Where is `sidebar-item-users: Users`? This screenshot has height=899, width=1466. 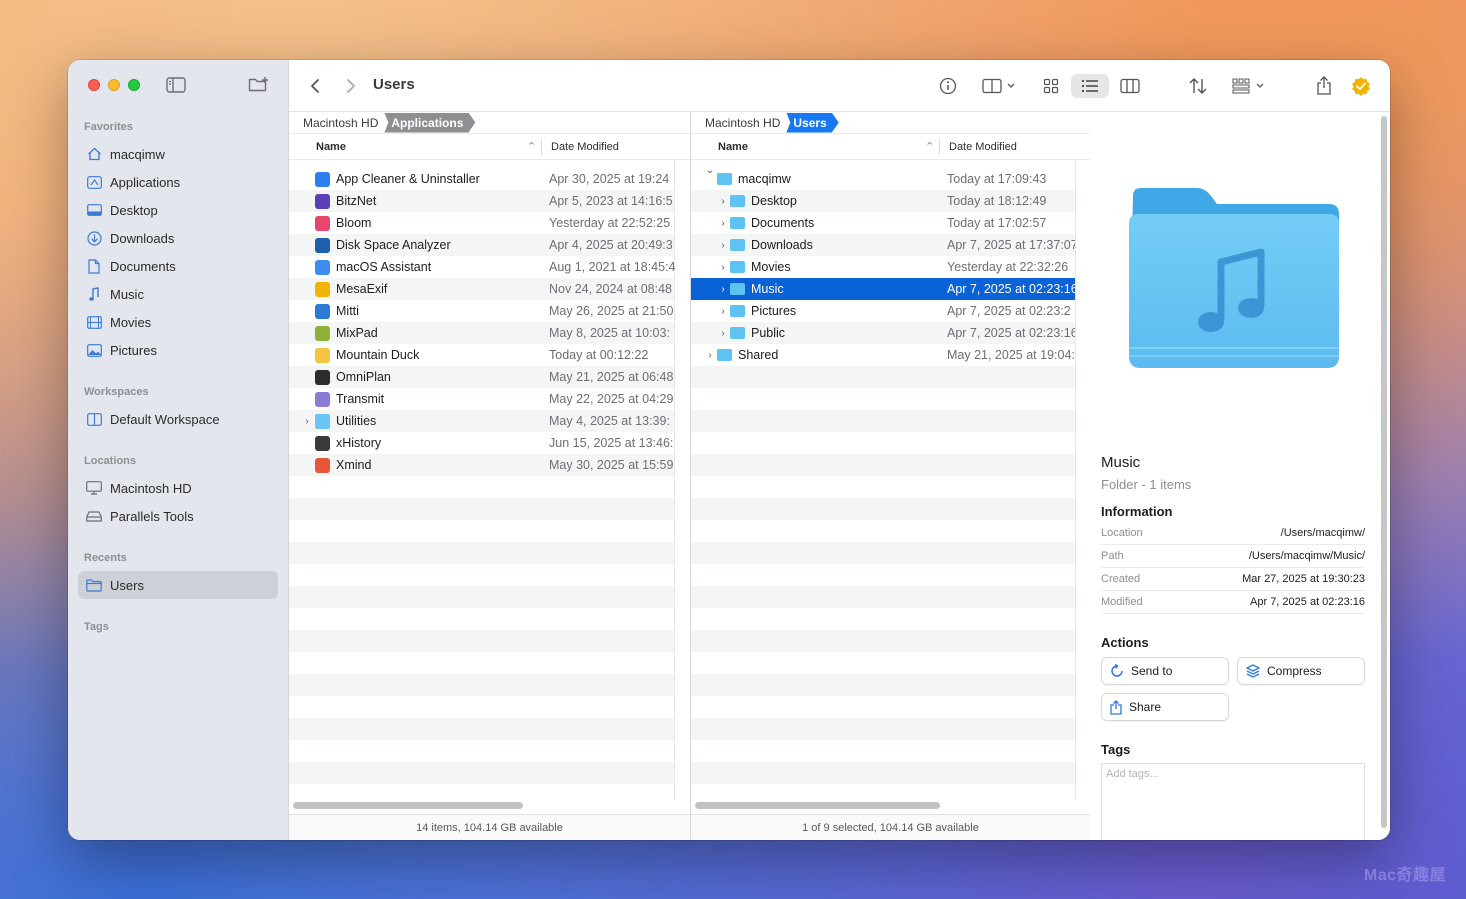
sidebar-item-users: Users is located at coordinates (178, 585).